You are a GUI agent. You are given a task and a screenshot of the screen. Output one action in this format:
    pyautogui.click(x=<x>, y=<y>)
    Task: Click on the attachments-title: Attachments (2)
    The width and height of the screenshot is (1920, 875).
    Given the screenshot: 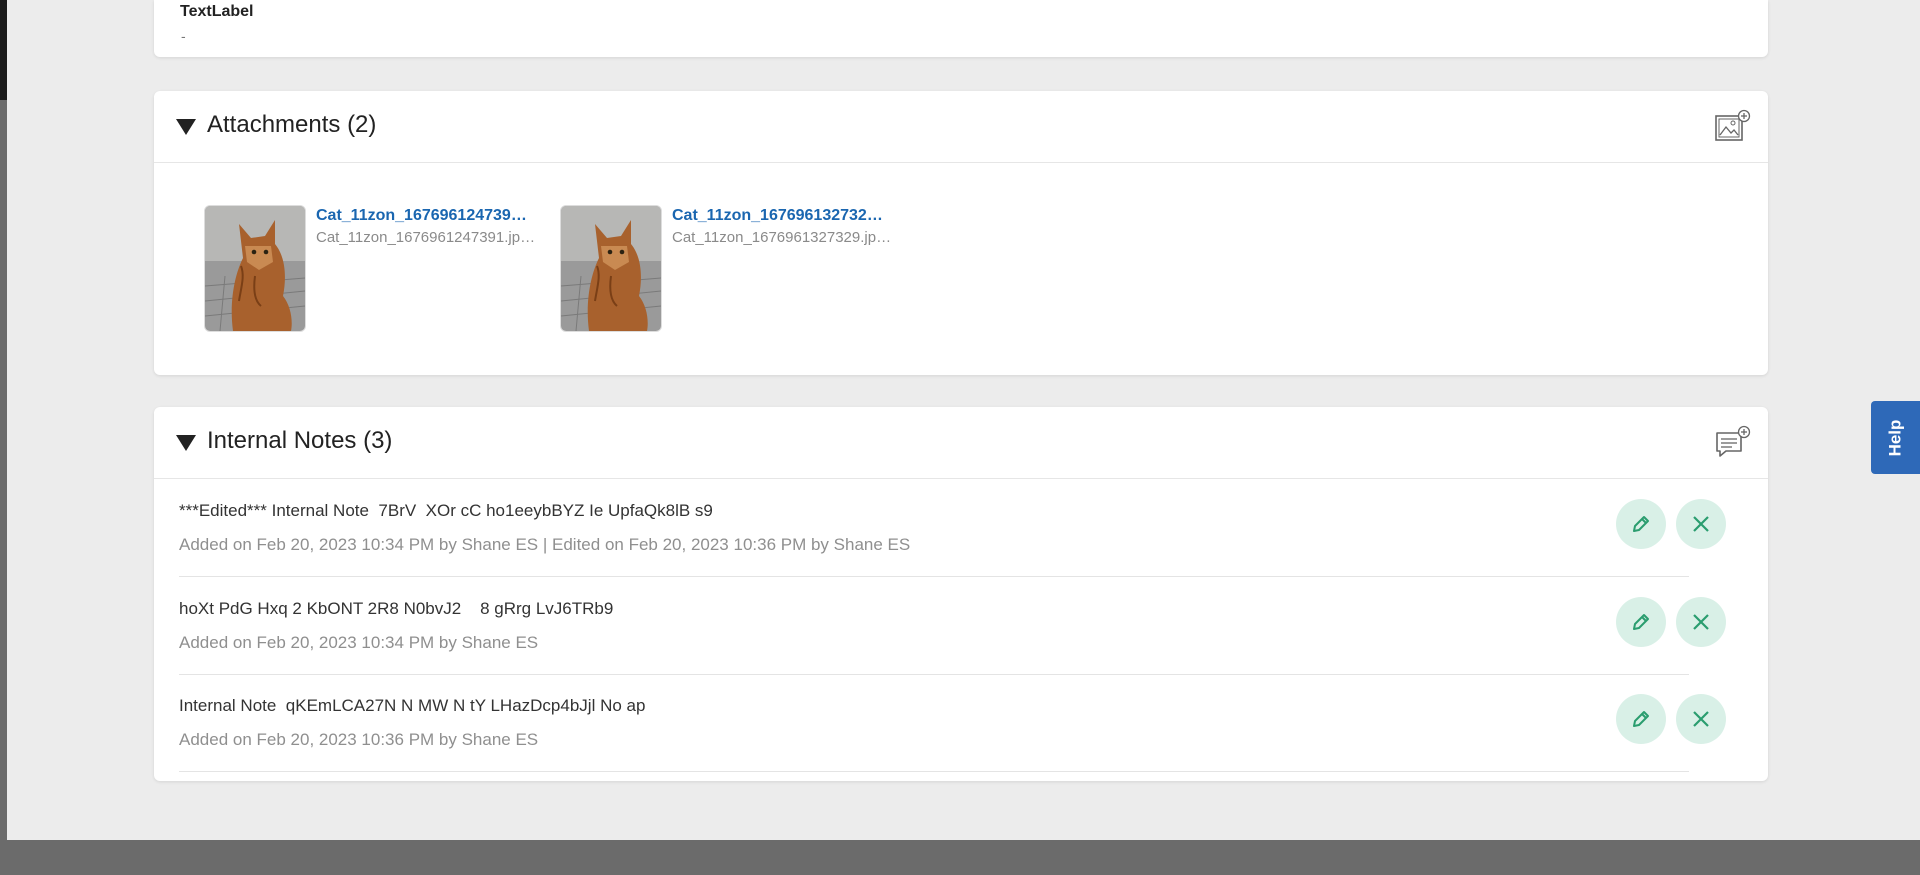 What is the action you would take?
    pyautogui.click(x=291, y=125)
    